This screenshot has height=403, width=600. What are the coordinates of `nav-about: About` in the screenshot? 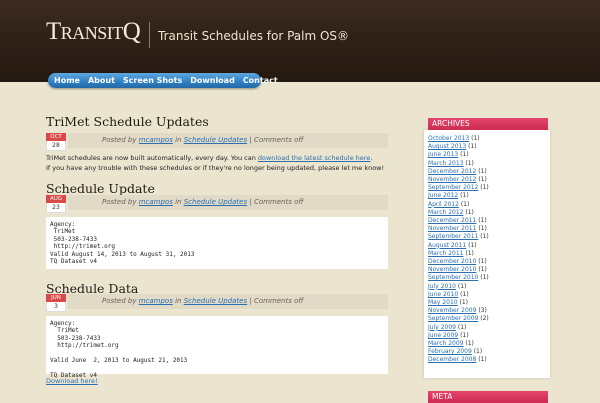 It's located at (101, 80).